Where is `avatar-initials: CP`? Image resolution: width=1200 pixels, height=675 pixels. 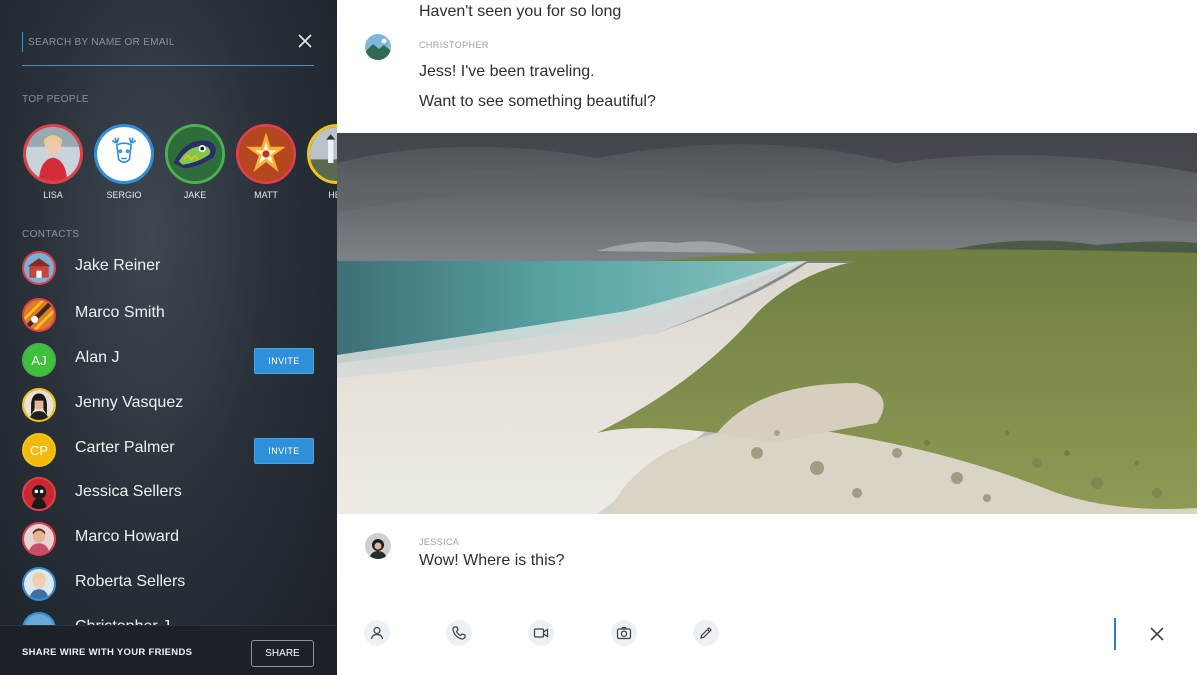 avatar-initials: CP is located at coordinates (39, 450).